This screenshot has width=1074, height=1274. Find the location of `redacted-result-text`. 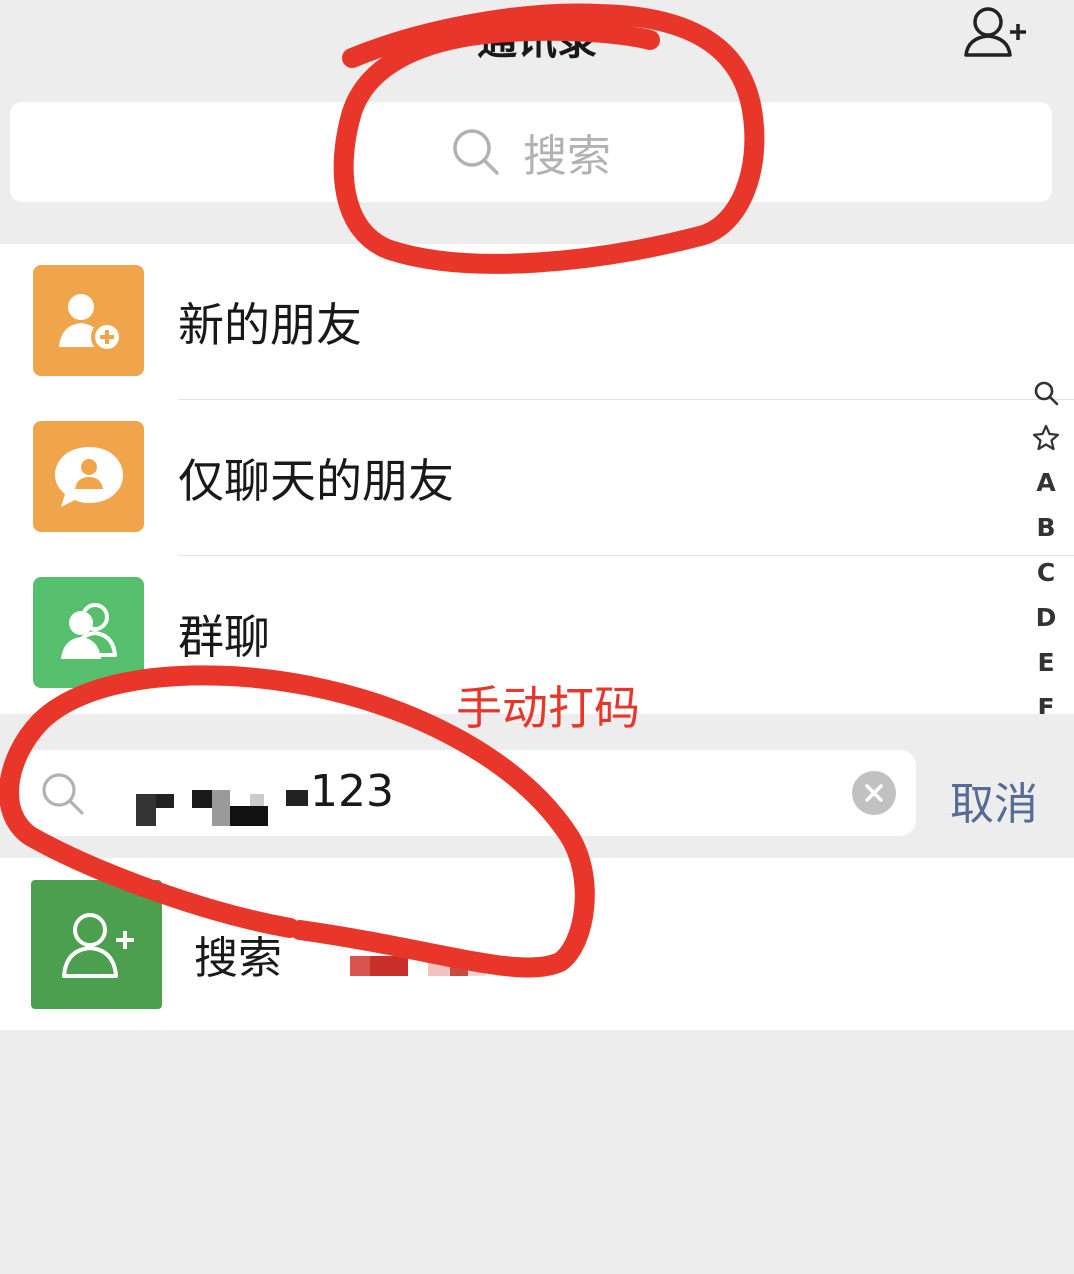

redacted-result-text is located at coordinates (430, 948).